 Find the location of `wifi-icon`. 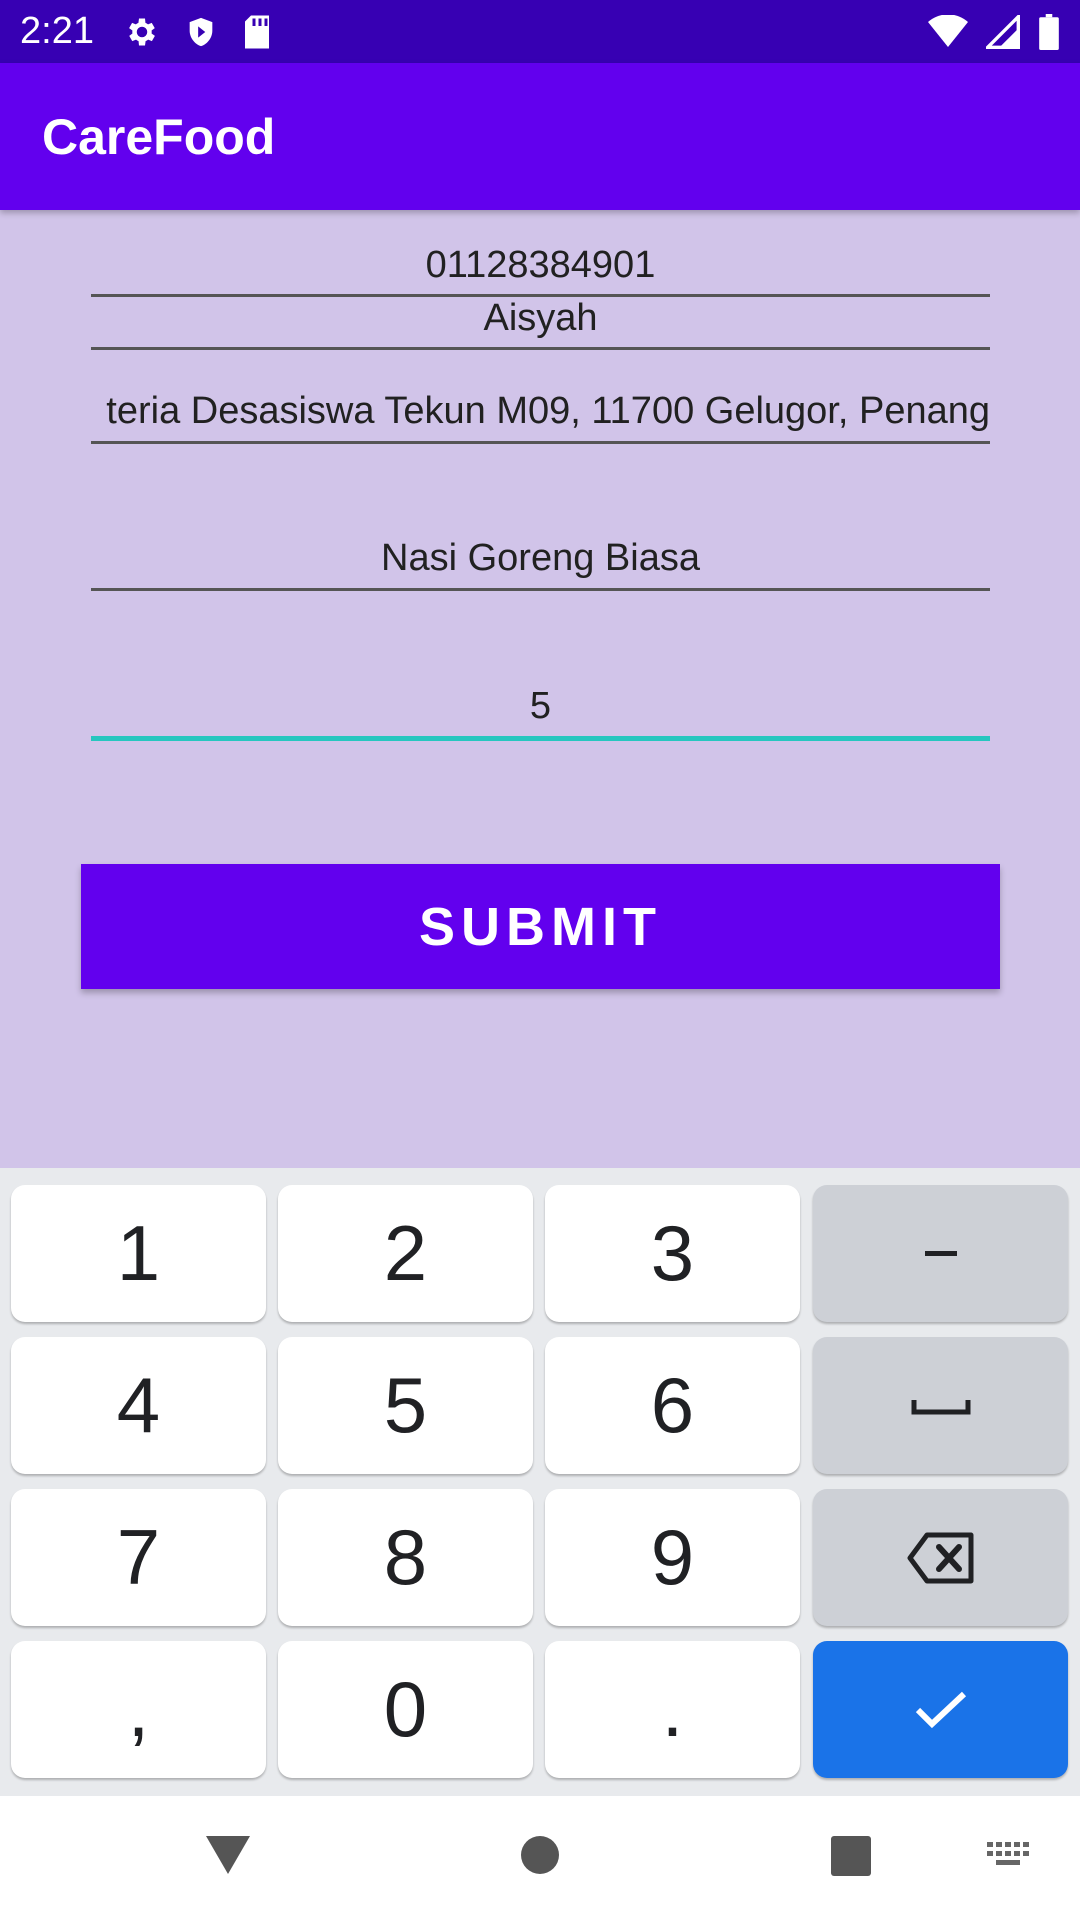

wifi-icon is located at coordinates (948, 31).